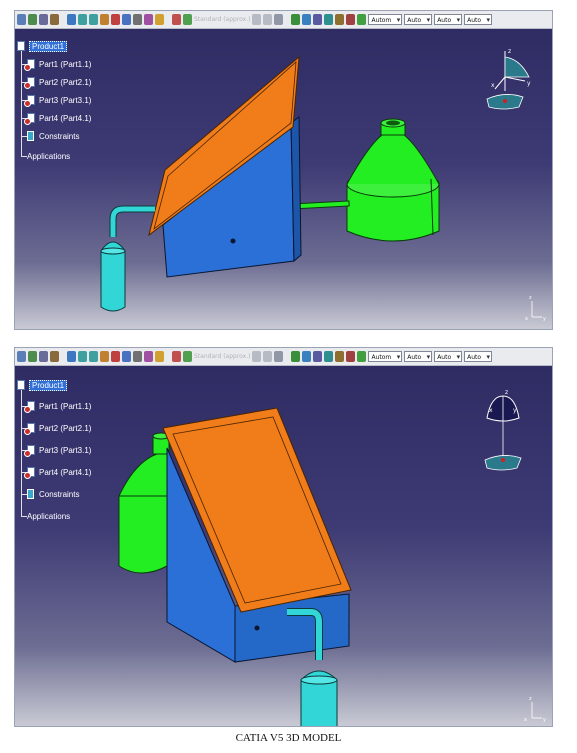 The width and height of the screenshot is (577, 753). Describe the element at coordinates (22, 46) in the screenshot. I see `product-icon` at that location.